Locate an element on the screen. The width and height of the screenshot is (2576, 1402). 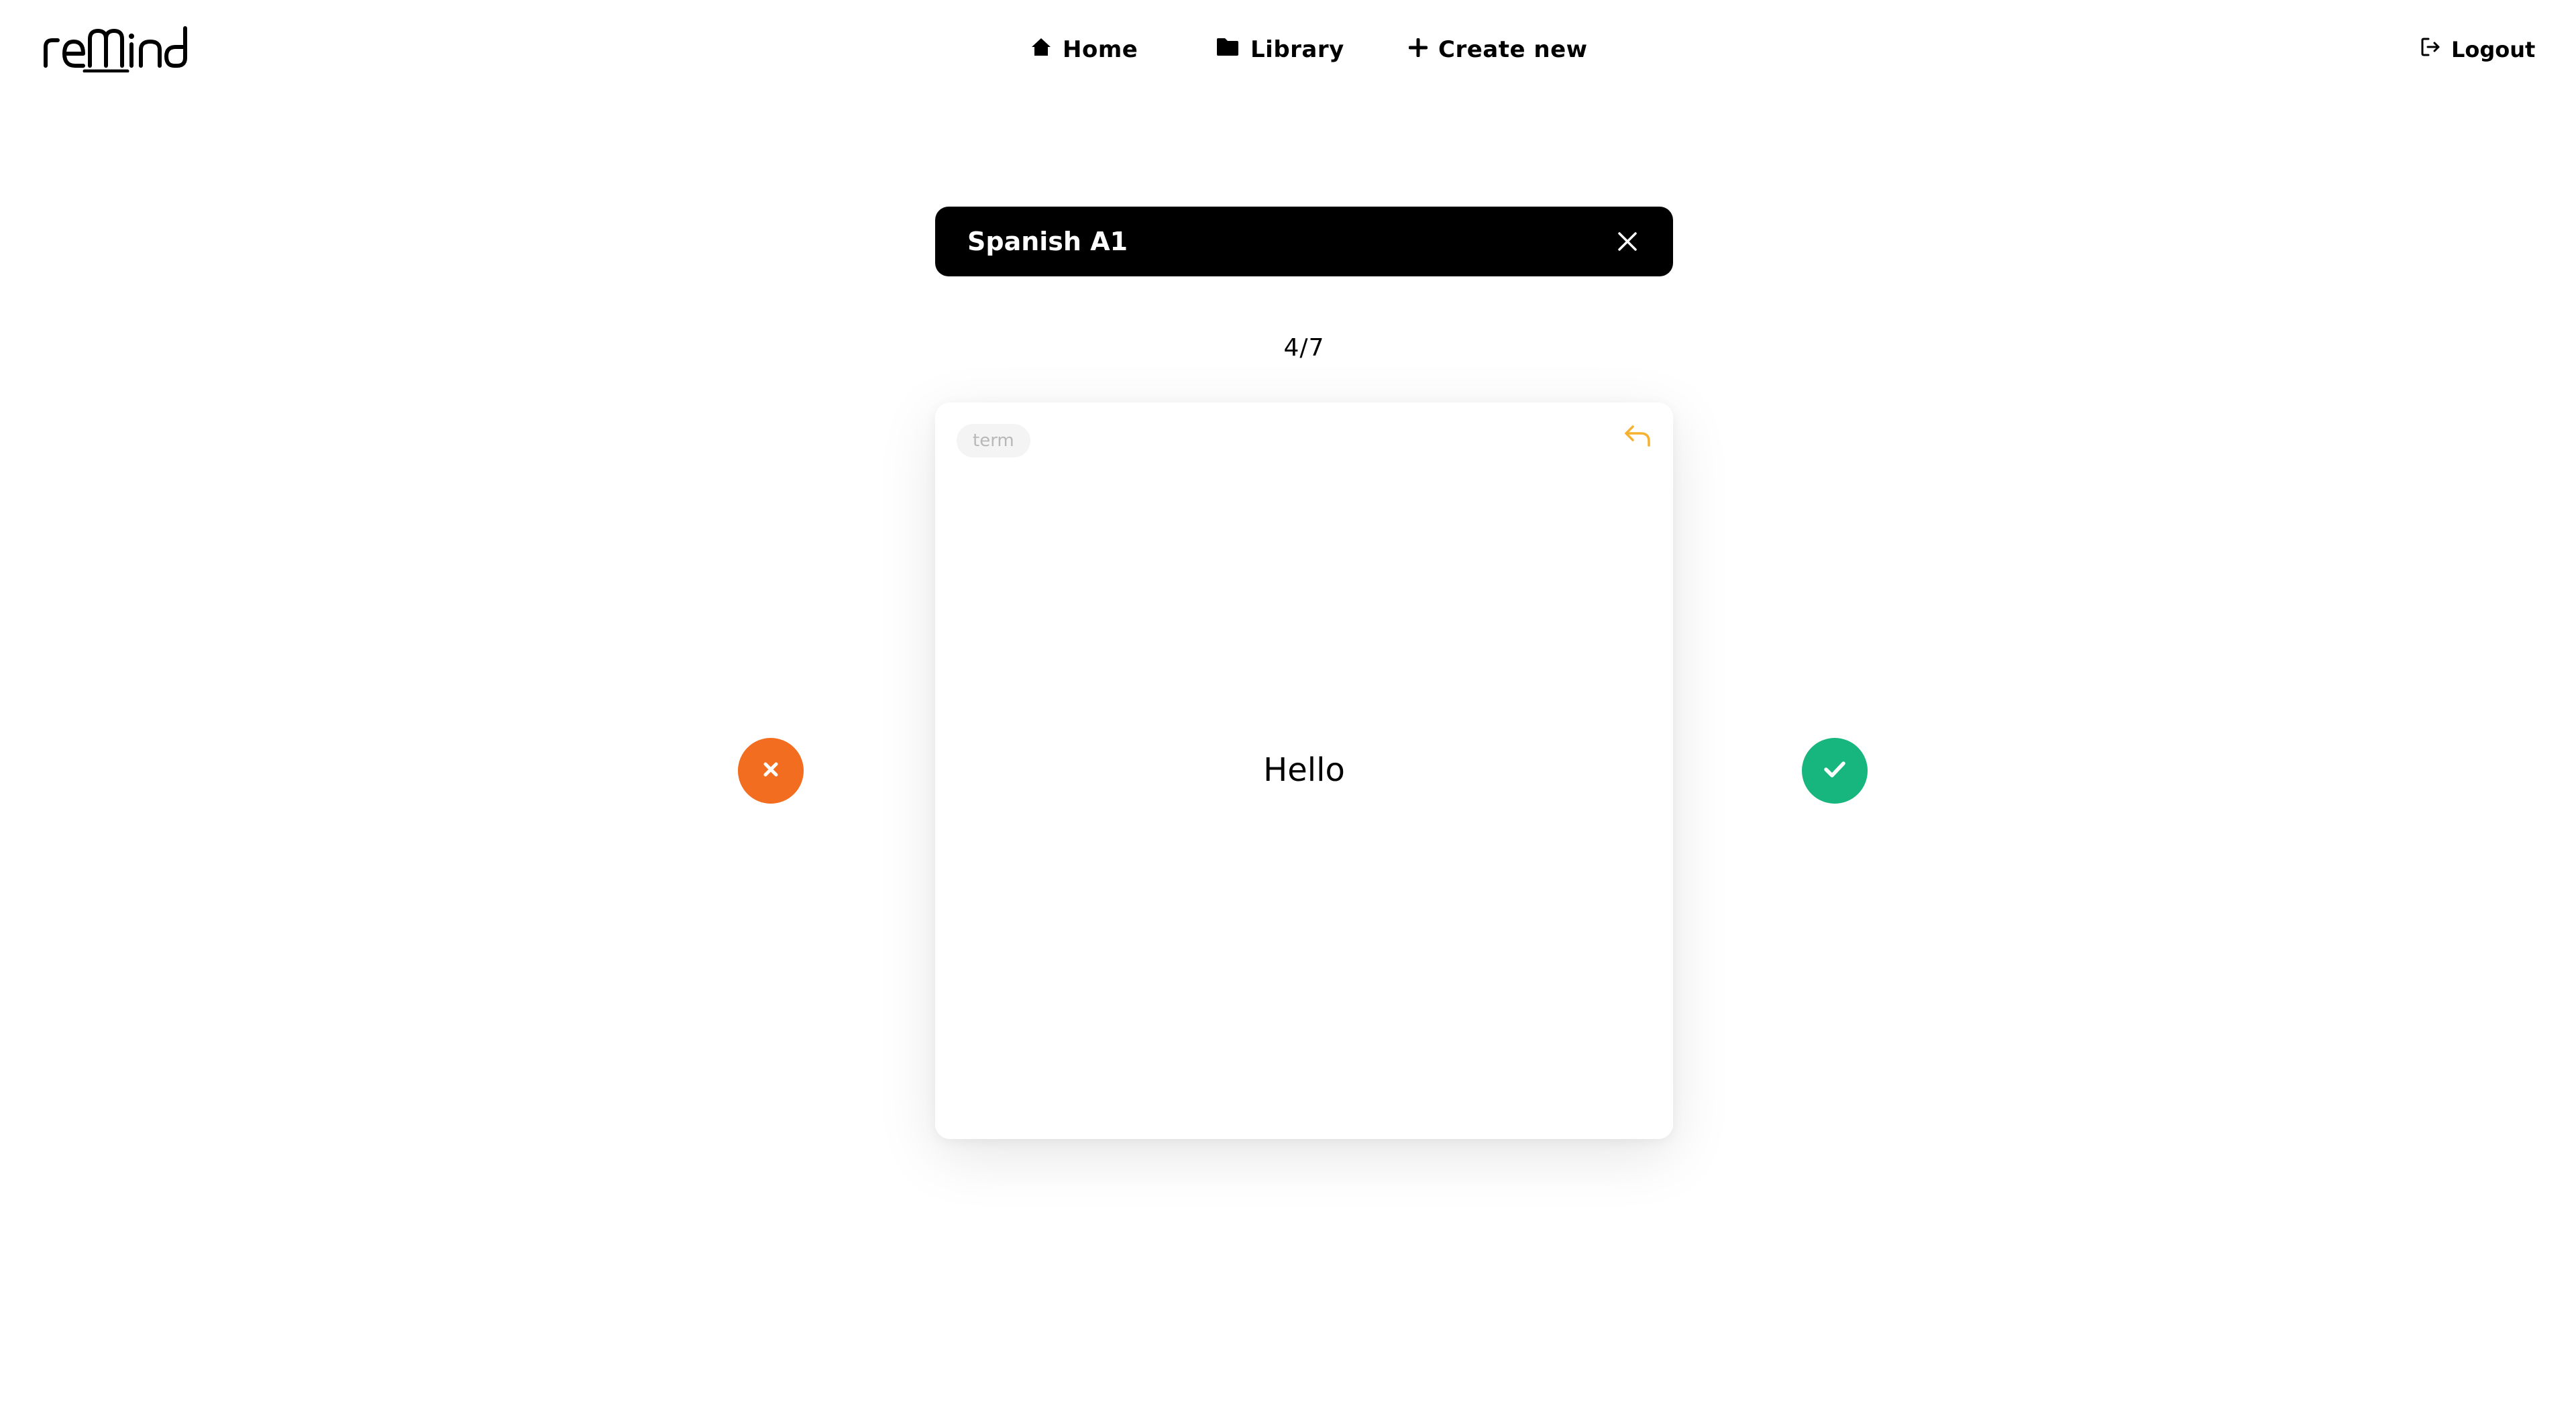
x-icon is located at coordinates (770, 771).